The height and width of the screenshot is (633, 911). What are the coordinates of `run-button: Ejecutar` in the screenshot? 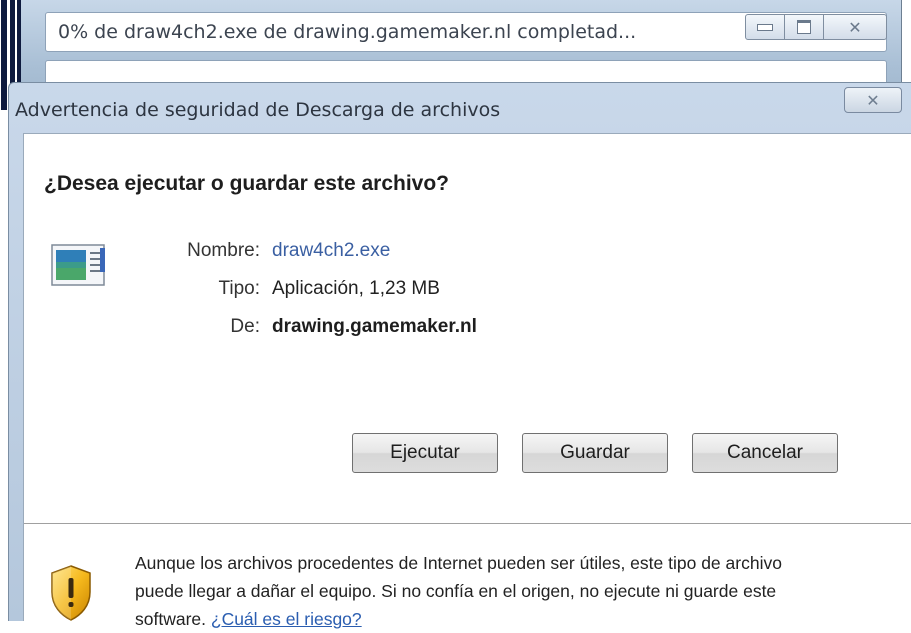 It's located at (425, 453).